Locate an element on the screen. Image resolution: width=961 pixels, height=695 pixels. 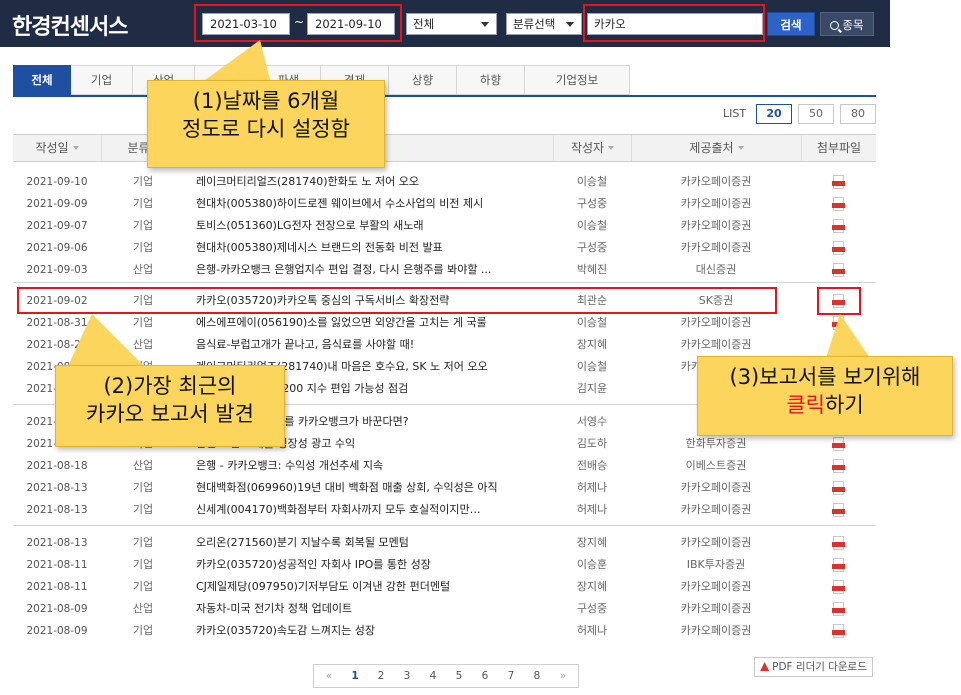
tab-company: 기업 is located at coordinates (102, 80).